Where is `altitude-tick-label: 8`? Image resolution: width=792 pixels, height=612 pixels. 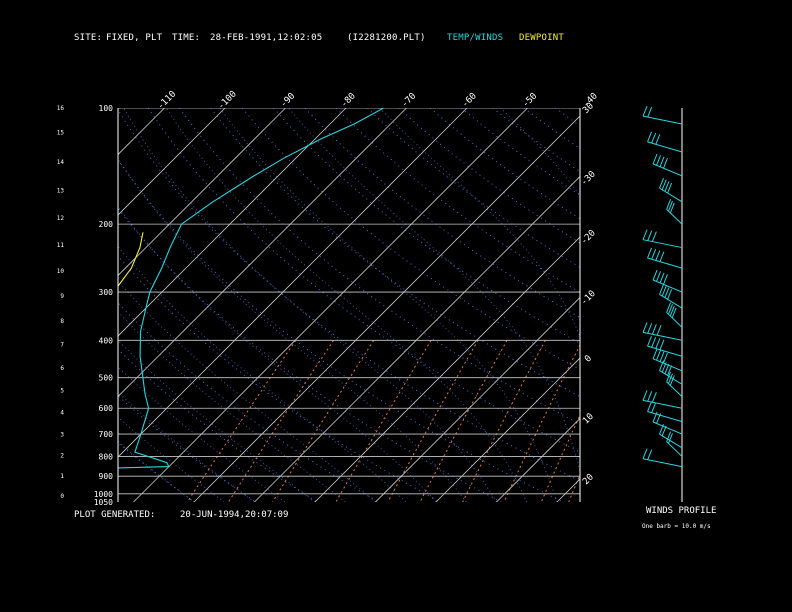 altitude-tick-label: 8 is located at coordinates (62, 321).